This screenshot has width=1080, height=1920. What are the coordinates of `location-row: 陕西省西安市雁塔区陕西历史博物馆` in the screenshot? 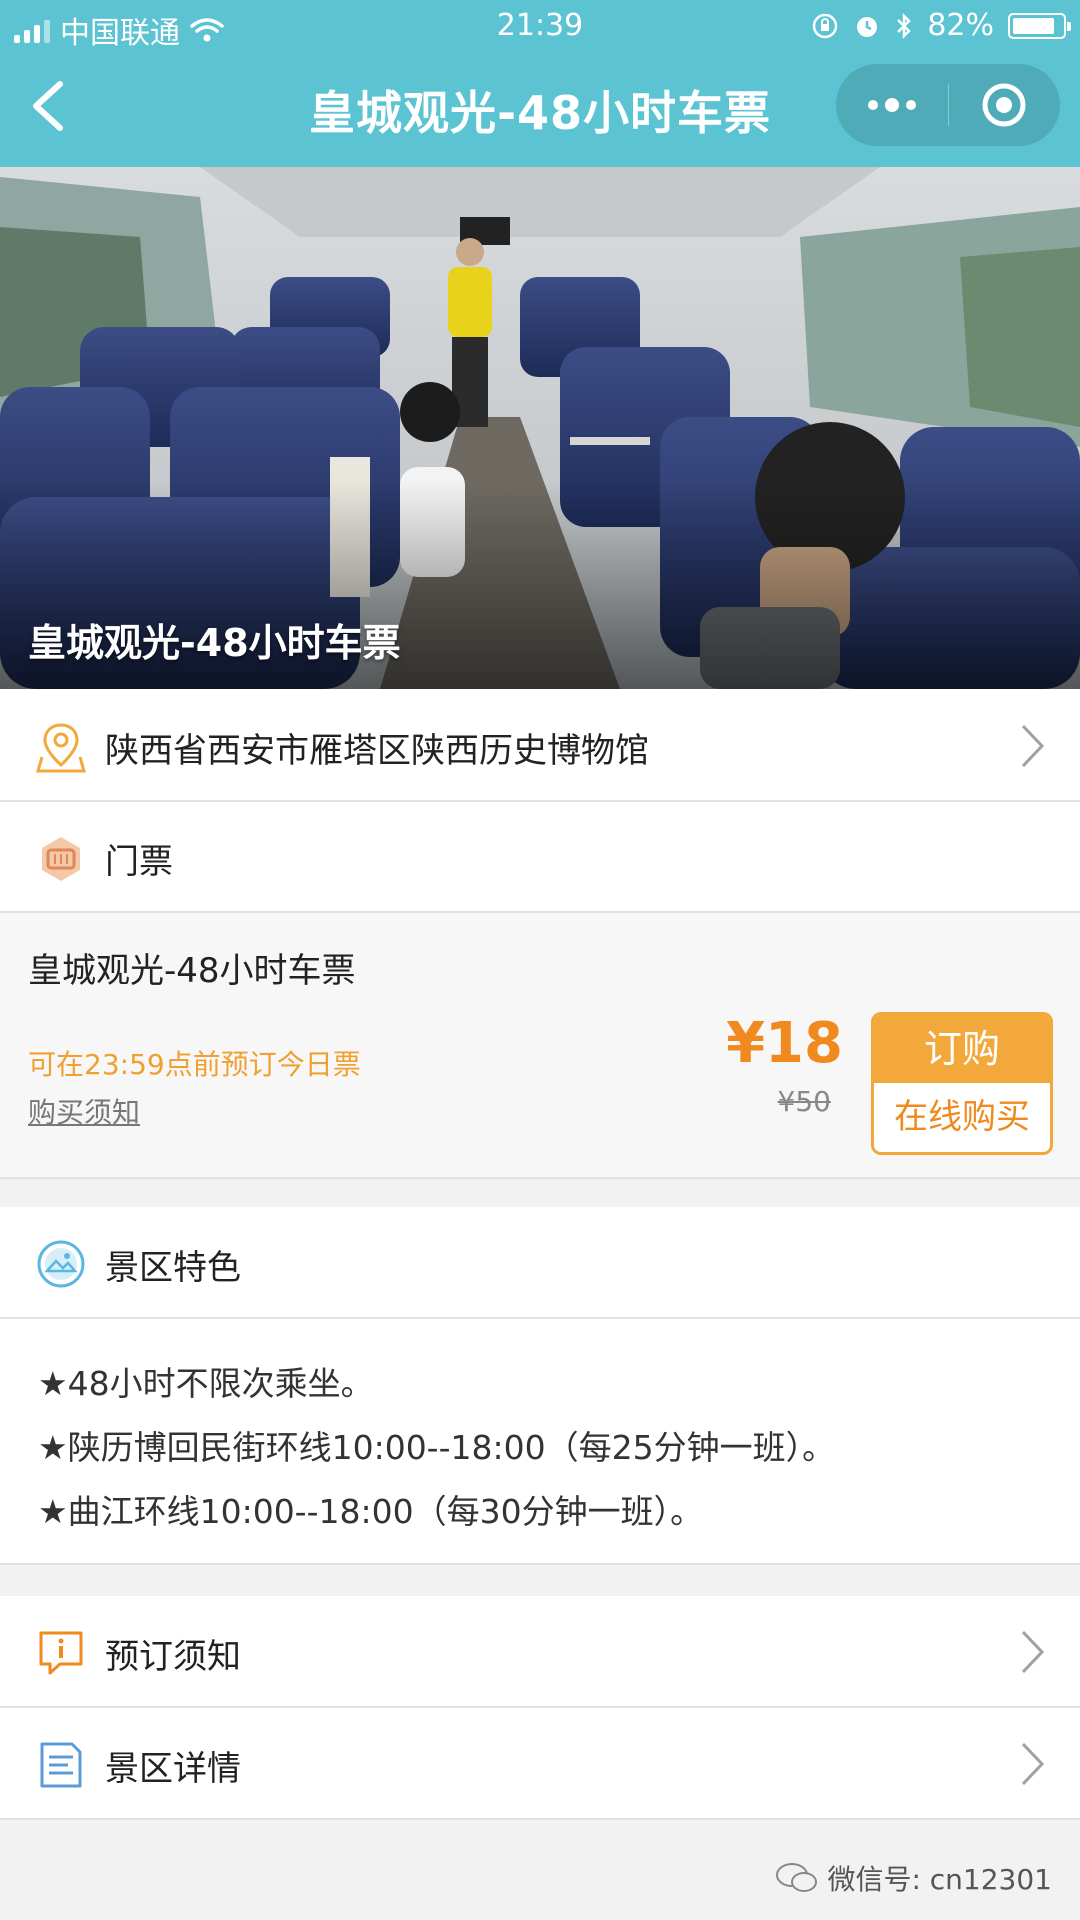 It's located at (540, 745).